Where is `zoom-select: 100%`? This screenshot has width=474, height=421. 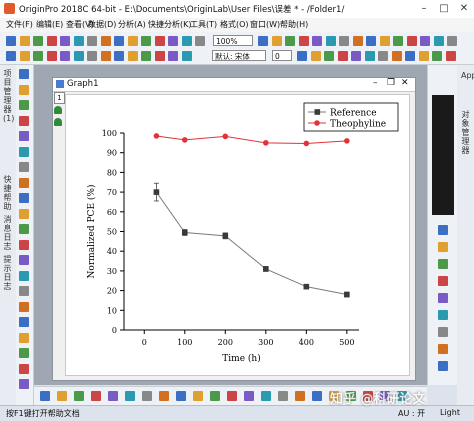 zoom-select: 100% is located at coordinates (233, 40).